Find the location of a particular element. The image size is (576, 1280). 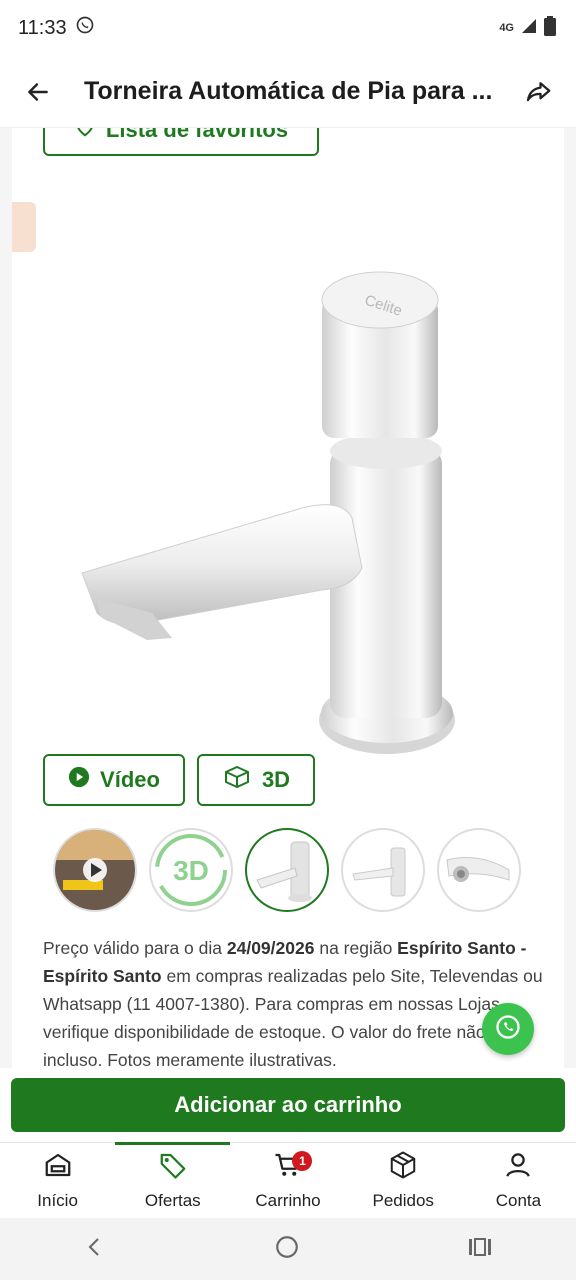

cart-badge: 1 is located at coordinates (302, 1161).